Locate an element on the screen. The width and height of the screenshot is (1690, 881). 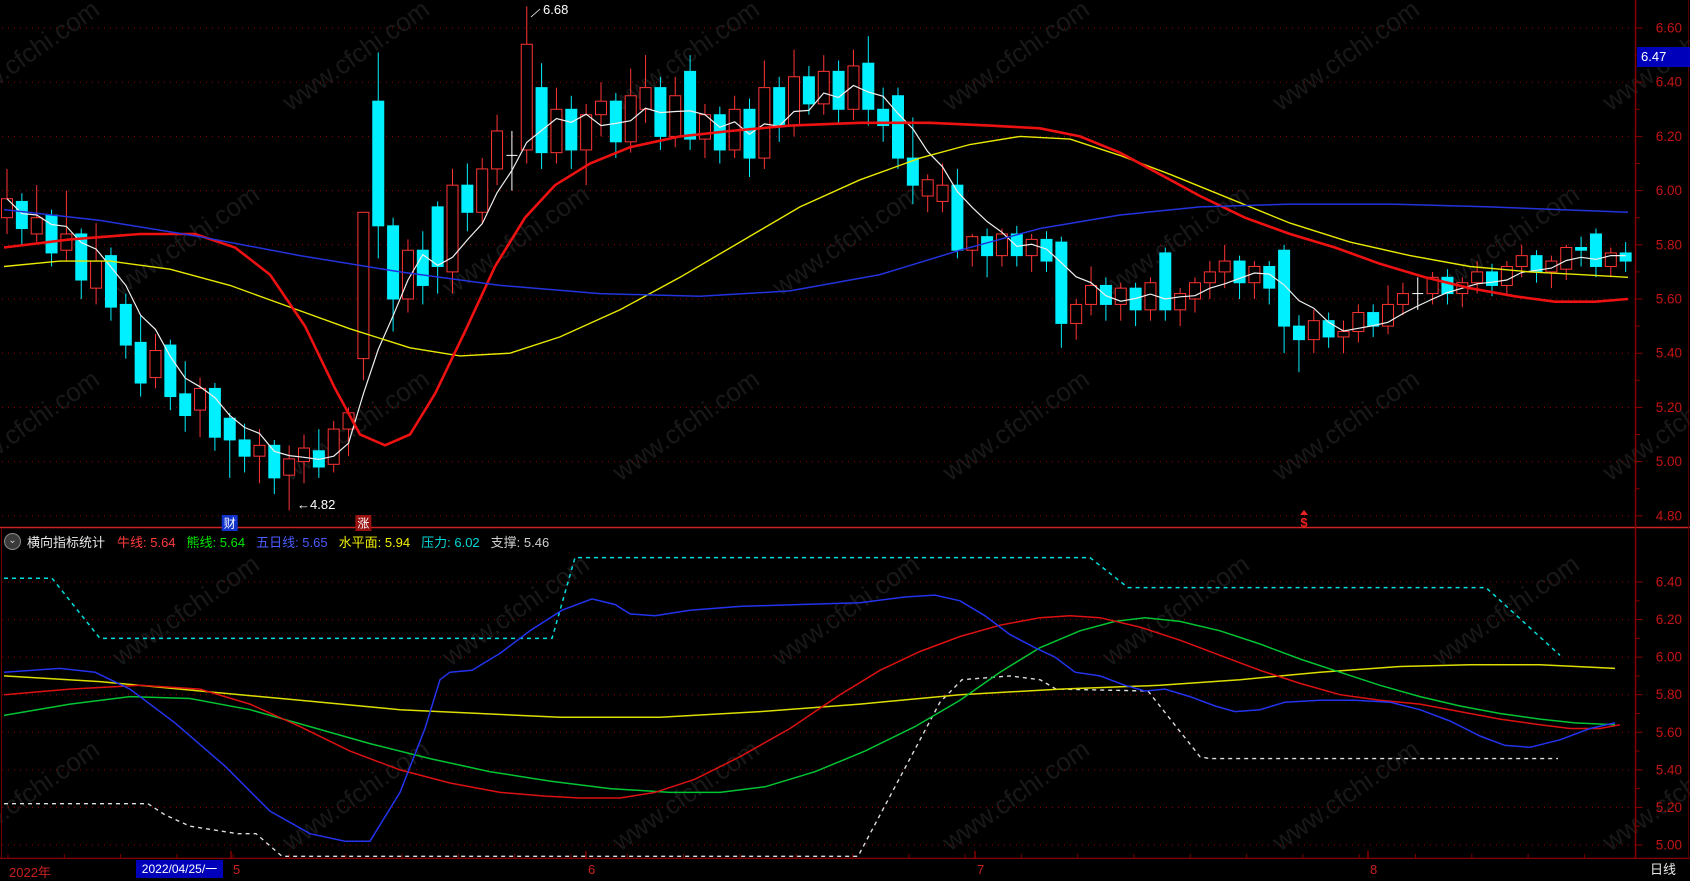
y-axis-label: 4.80 is located at coordinates (1669, 515).